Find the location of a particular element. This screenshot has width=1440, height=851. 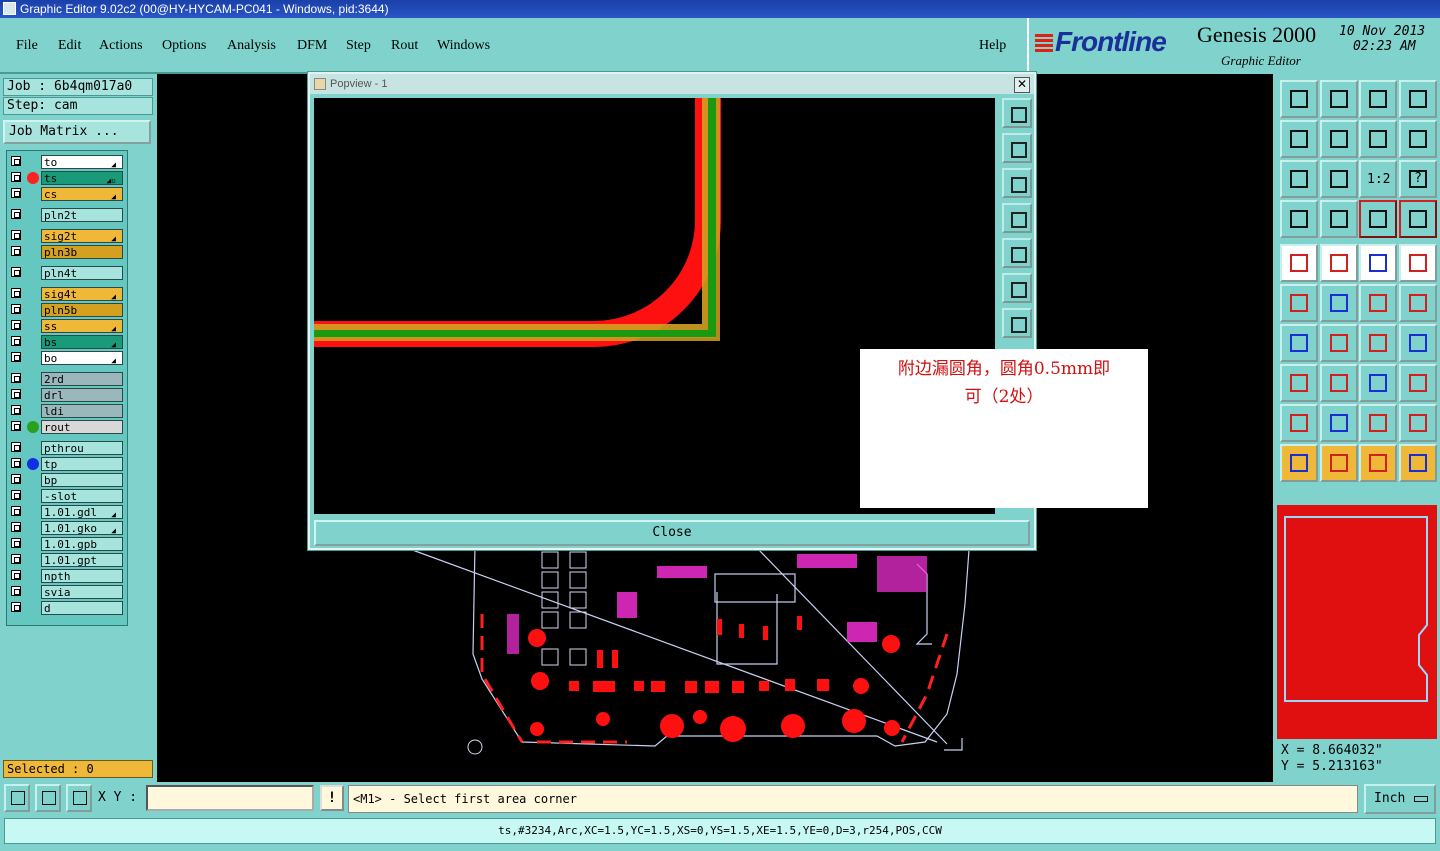

layer-name: bo ◢ is located at coordinates (82, 358).